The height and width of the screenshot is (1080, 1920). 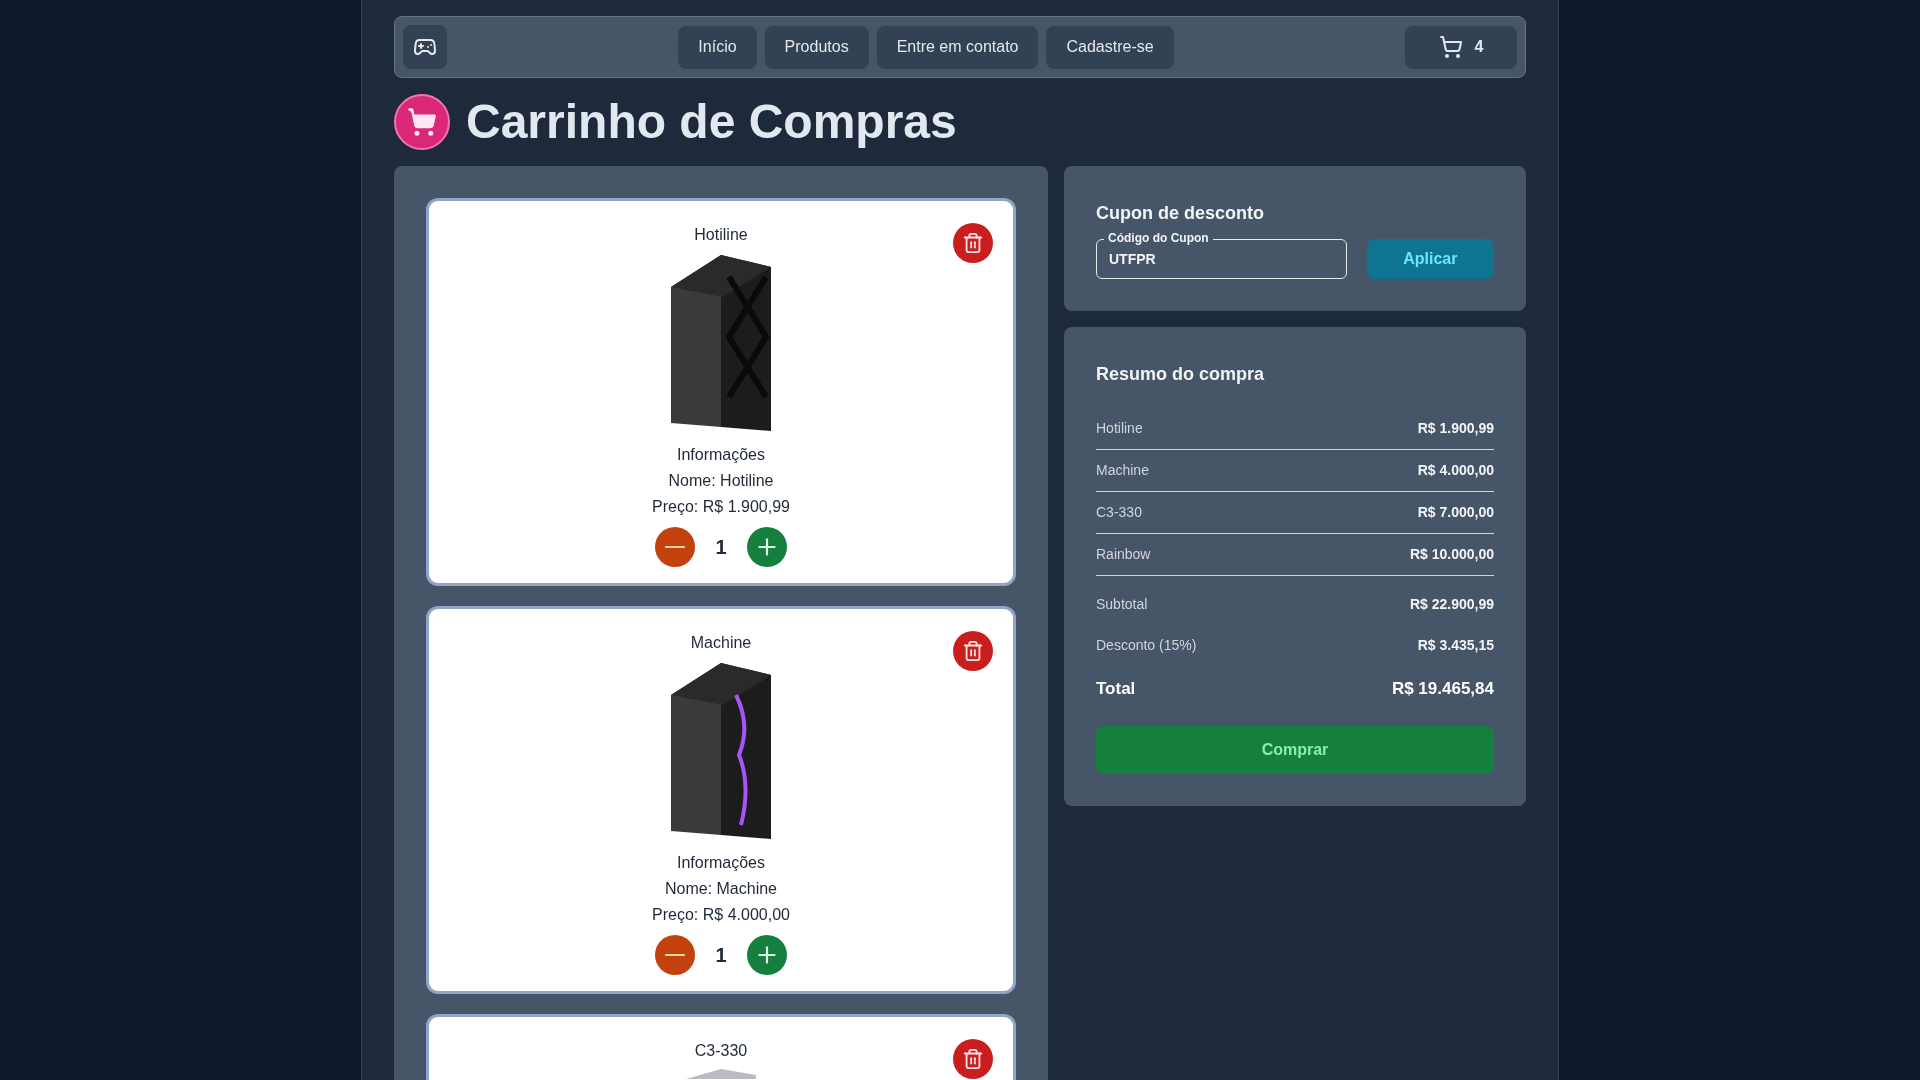 I want to click on cart-button: 4, so click(x=1461, y=47).